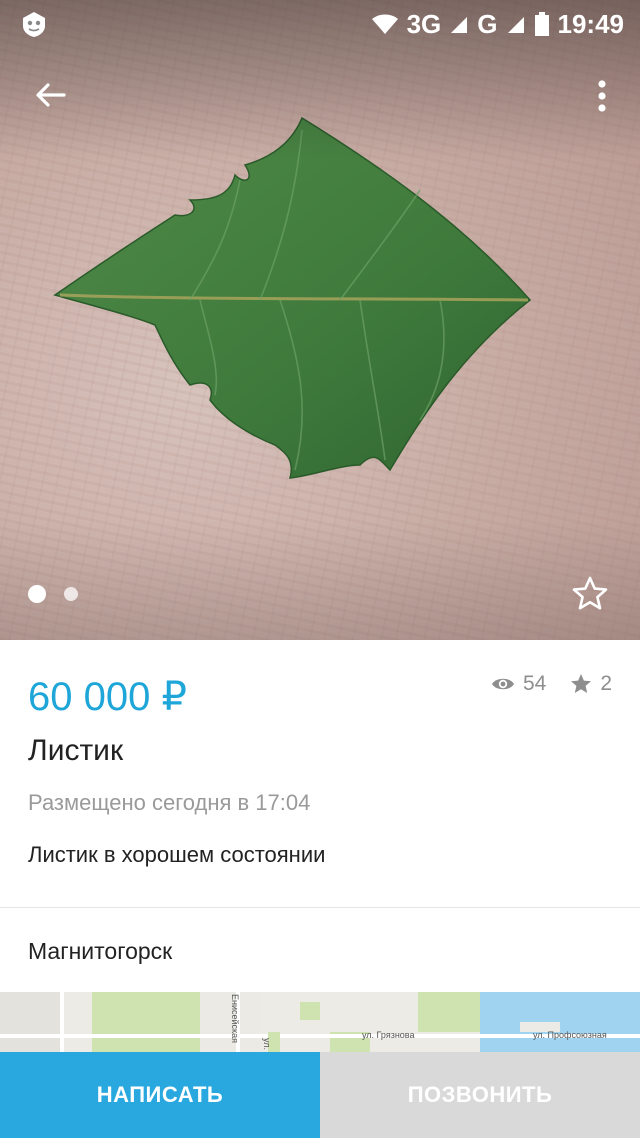 The image size is (640, 1138). Describe the element at coordinates (235, 1019) in the screenshot. I see `map-street-label: Енисейская` at that location.